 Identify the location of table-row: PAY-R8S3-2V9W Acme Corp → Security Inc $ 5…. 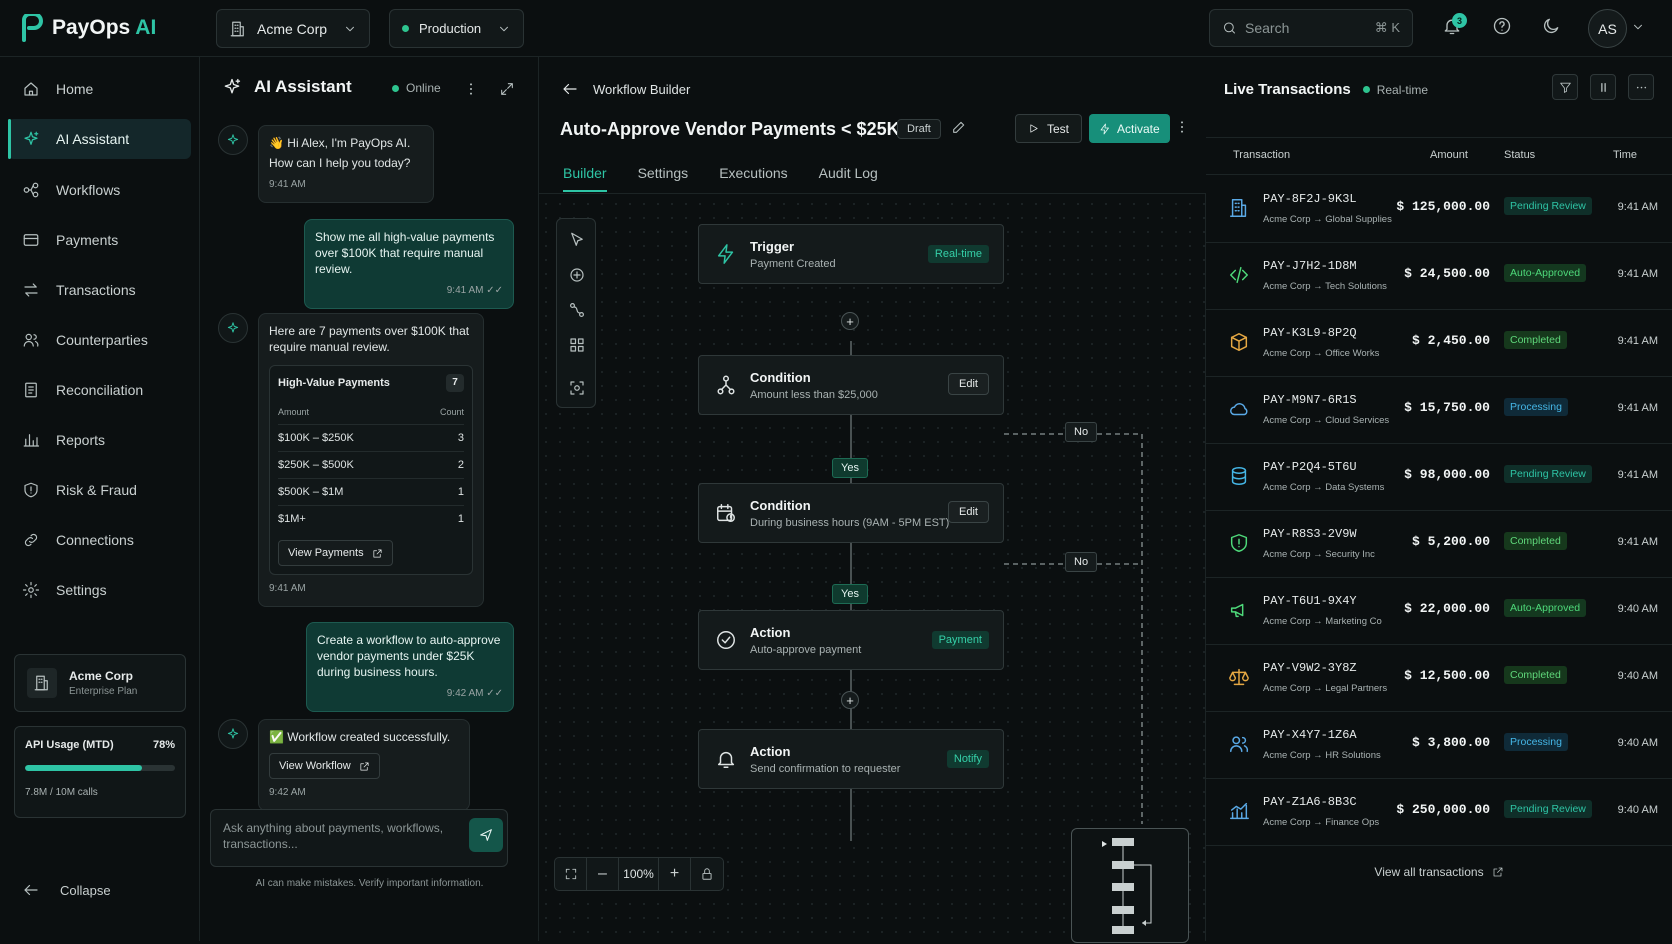
(1439, 544).